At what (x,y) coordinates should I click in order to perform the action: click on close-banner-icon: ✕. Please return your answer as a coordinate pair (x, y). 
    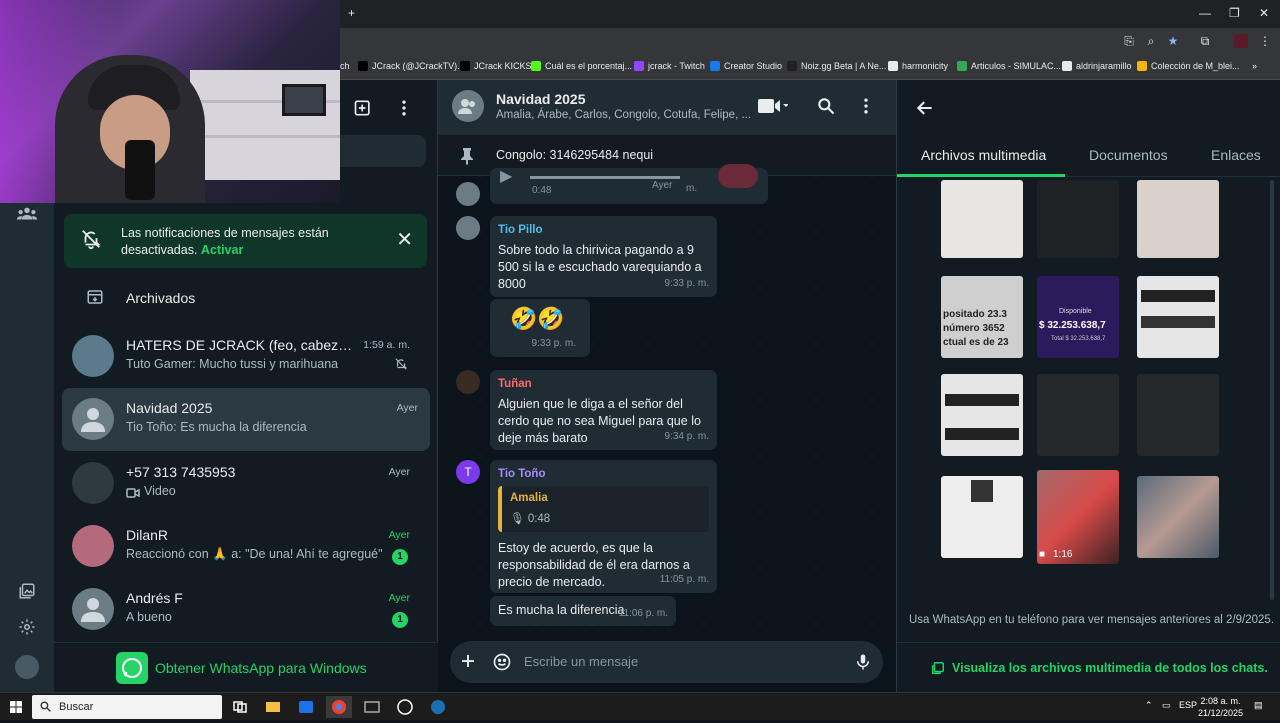
    Looking at the image, I should click on (404, 239).